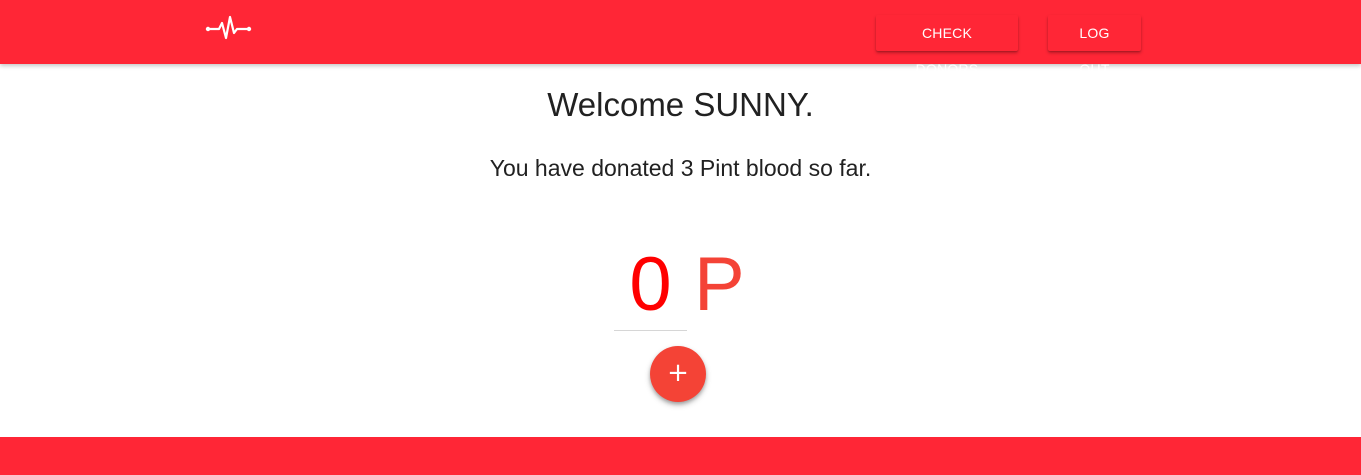 The height and width of the screenshot is (475, 1361). What do you see at coordinates (1094, 46) in the screenshot?
I see `logout-button: LOG OUT` at bounding box center [1094, 46].